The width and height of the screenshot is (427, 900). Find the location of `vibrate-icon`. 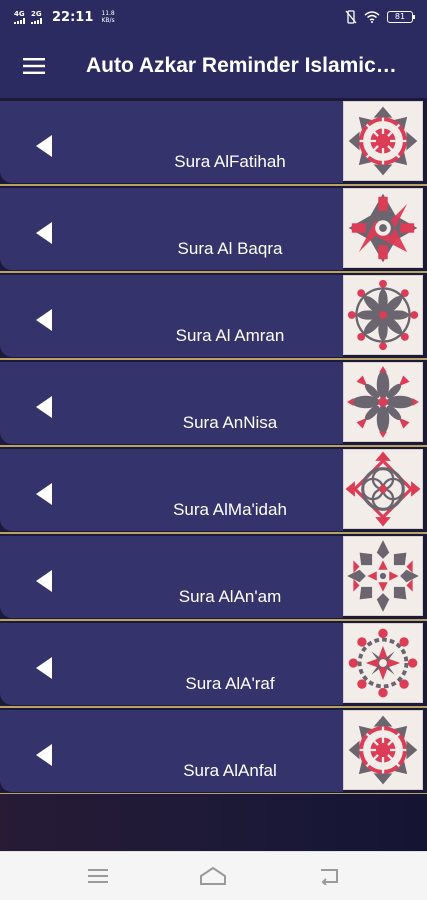

vibrate-icon is located at coordinates (351, 17).